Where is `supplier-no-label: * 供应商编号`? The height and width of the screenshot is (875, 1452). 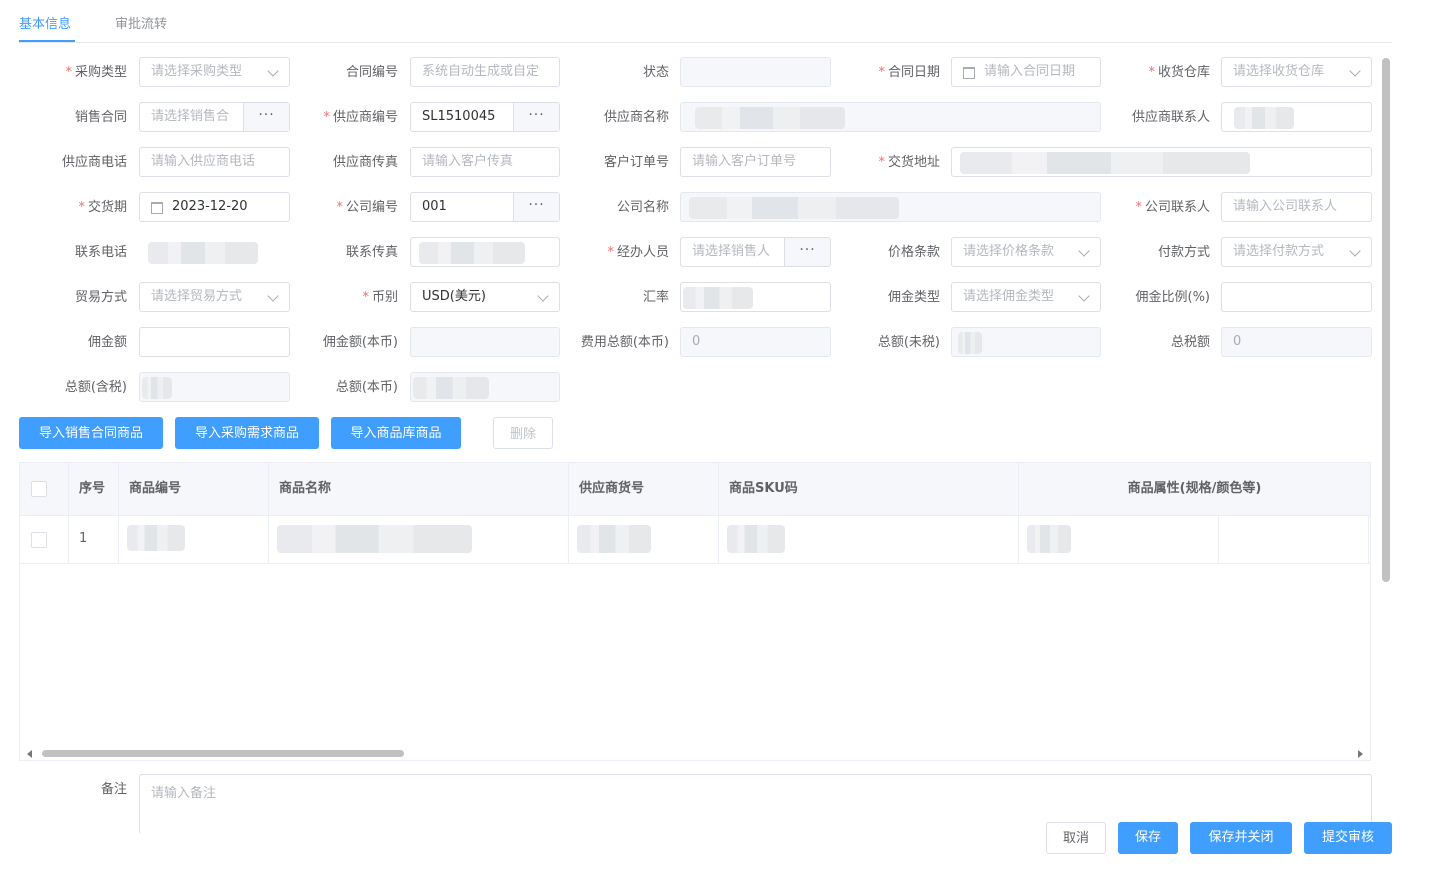
supplier-no-label: * 供应商编号 is located at coordinates (360, 117).